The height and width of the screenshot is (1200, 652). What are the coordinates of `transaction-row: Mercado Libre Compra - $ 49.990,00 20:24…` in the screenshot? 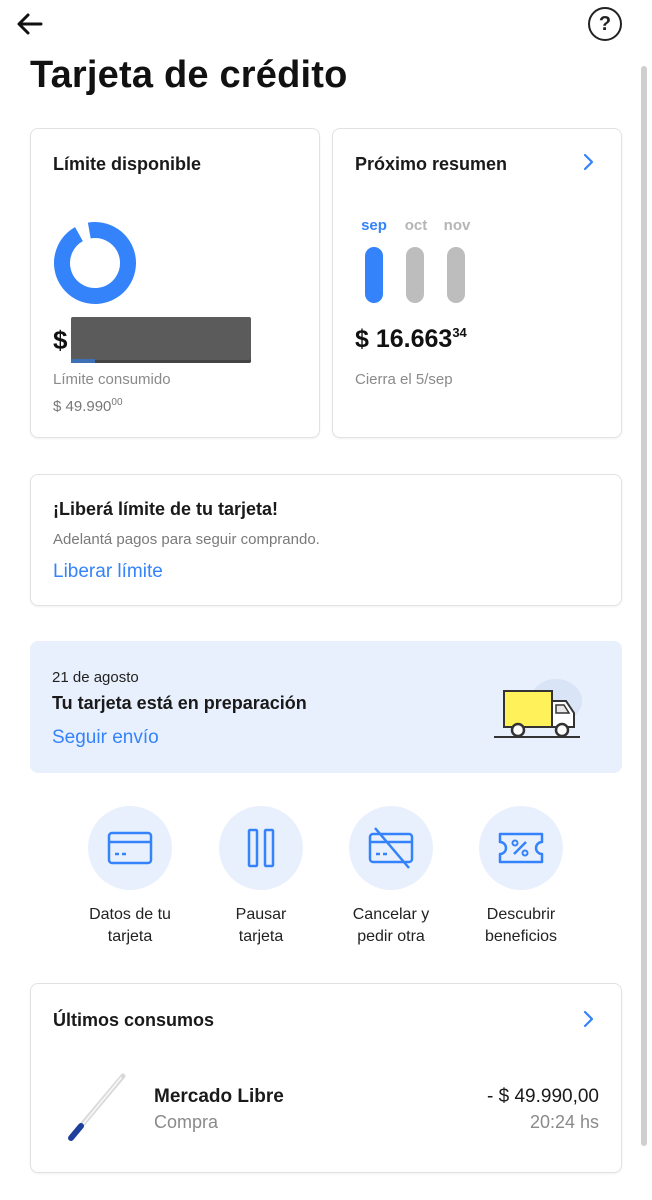 It's located at (326, 1110).